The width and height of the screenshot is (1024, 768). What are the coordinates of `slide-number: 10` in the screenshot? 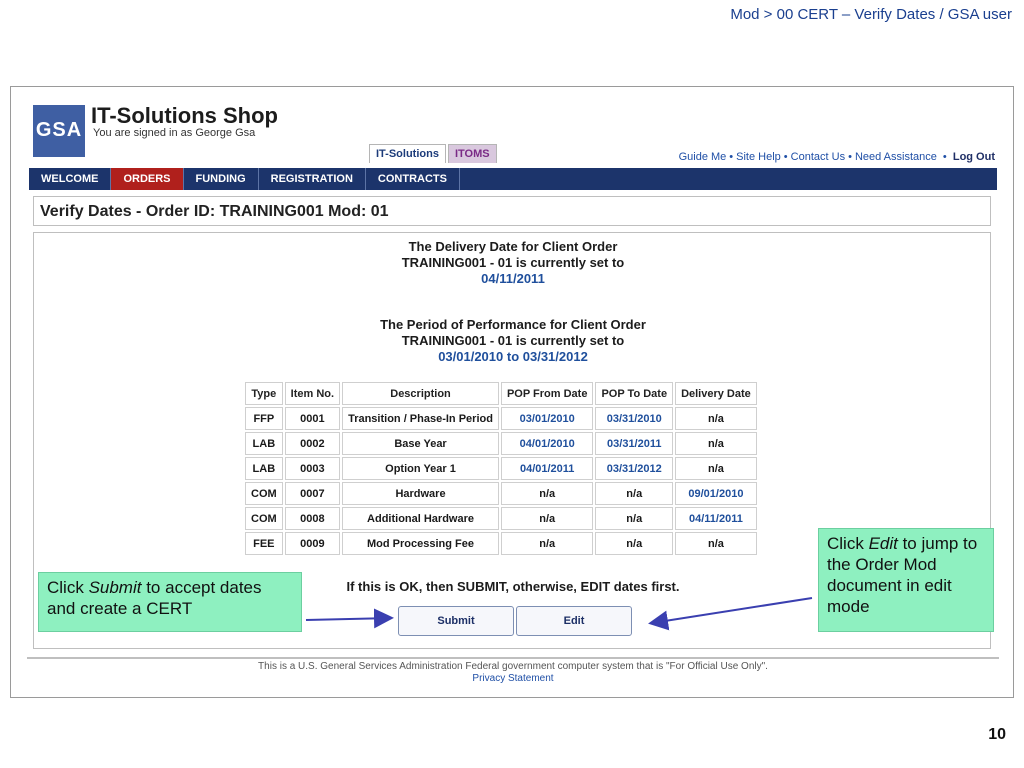 It's located at (997, 734).